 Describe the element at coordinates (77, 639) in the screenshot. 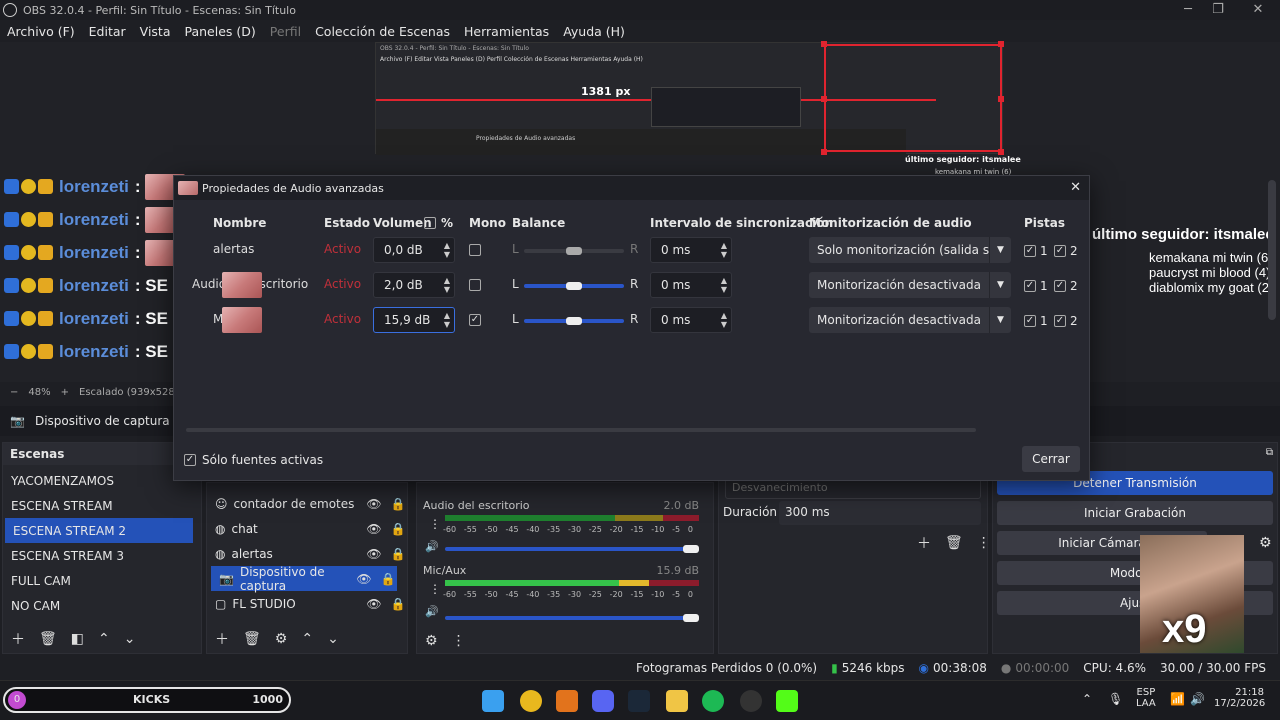

I see `filter-scene-icon: ◧` at that location.